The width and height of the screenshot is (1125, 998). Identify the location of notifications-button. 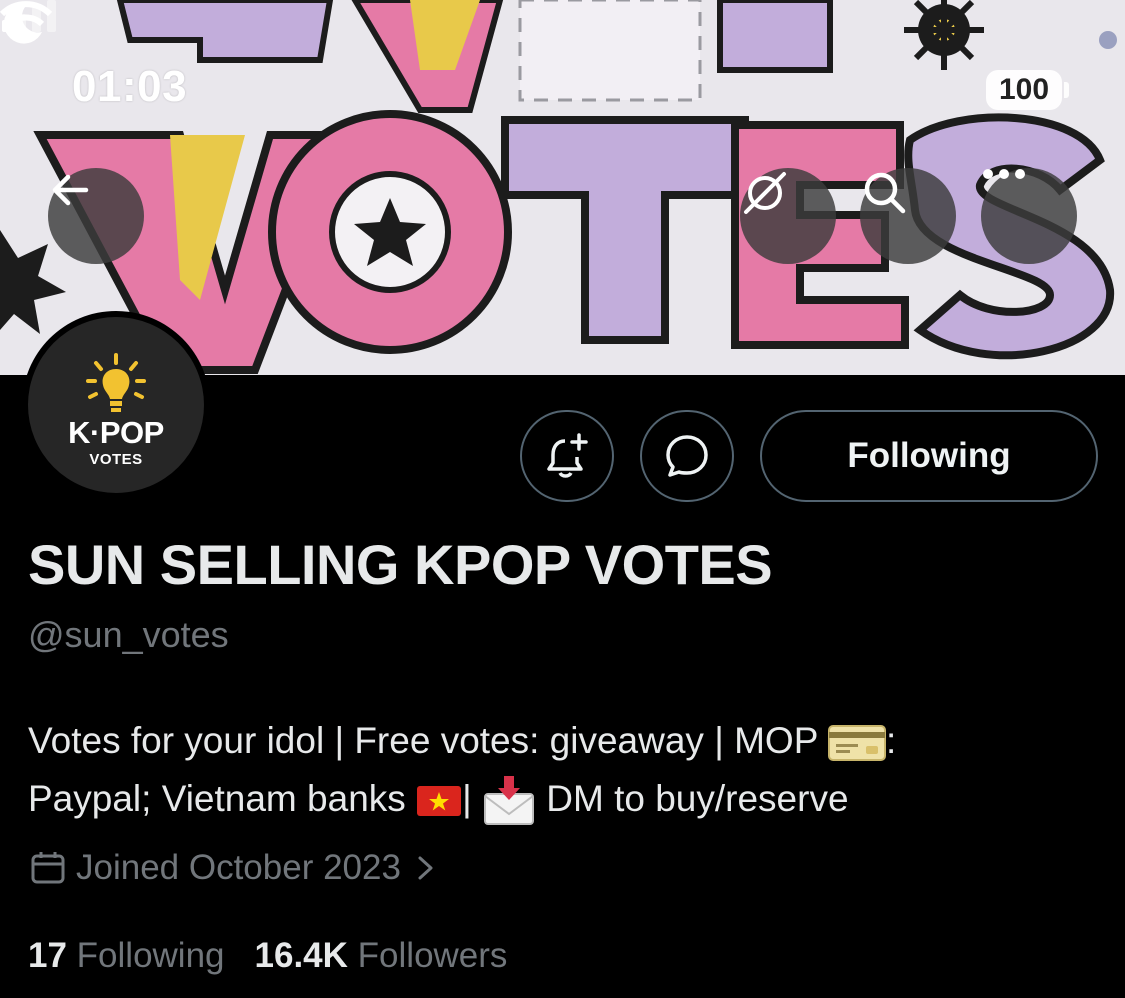
(567, 456).